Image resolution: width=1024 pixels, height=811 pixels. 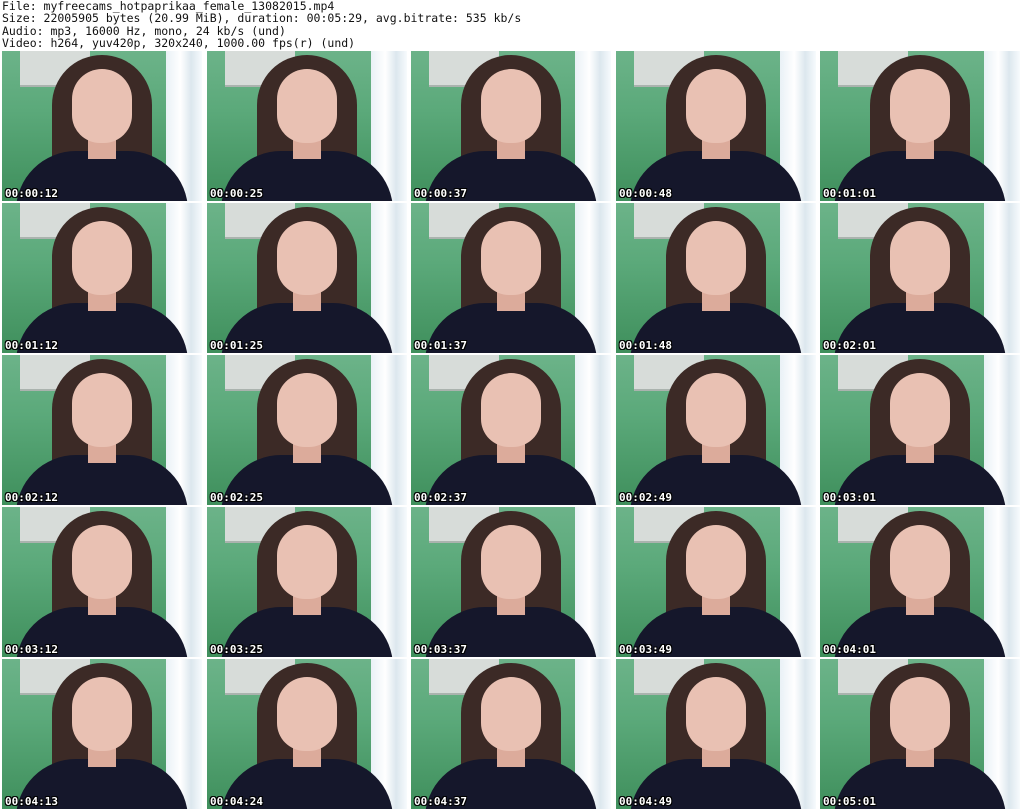 I want to click on frame-timestamp: 00:01:25, so click(x=236, y=345).